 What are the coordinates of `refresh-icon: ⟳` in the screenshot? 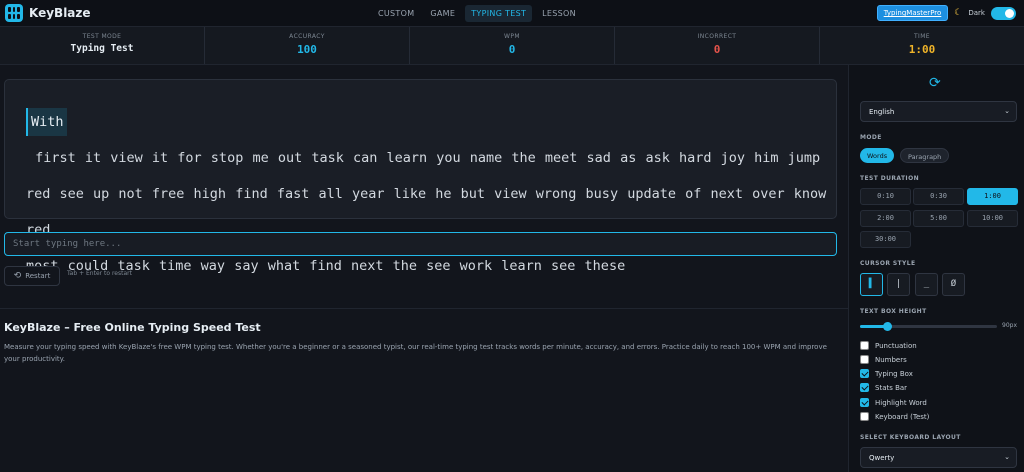 It's located at (935, 83).